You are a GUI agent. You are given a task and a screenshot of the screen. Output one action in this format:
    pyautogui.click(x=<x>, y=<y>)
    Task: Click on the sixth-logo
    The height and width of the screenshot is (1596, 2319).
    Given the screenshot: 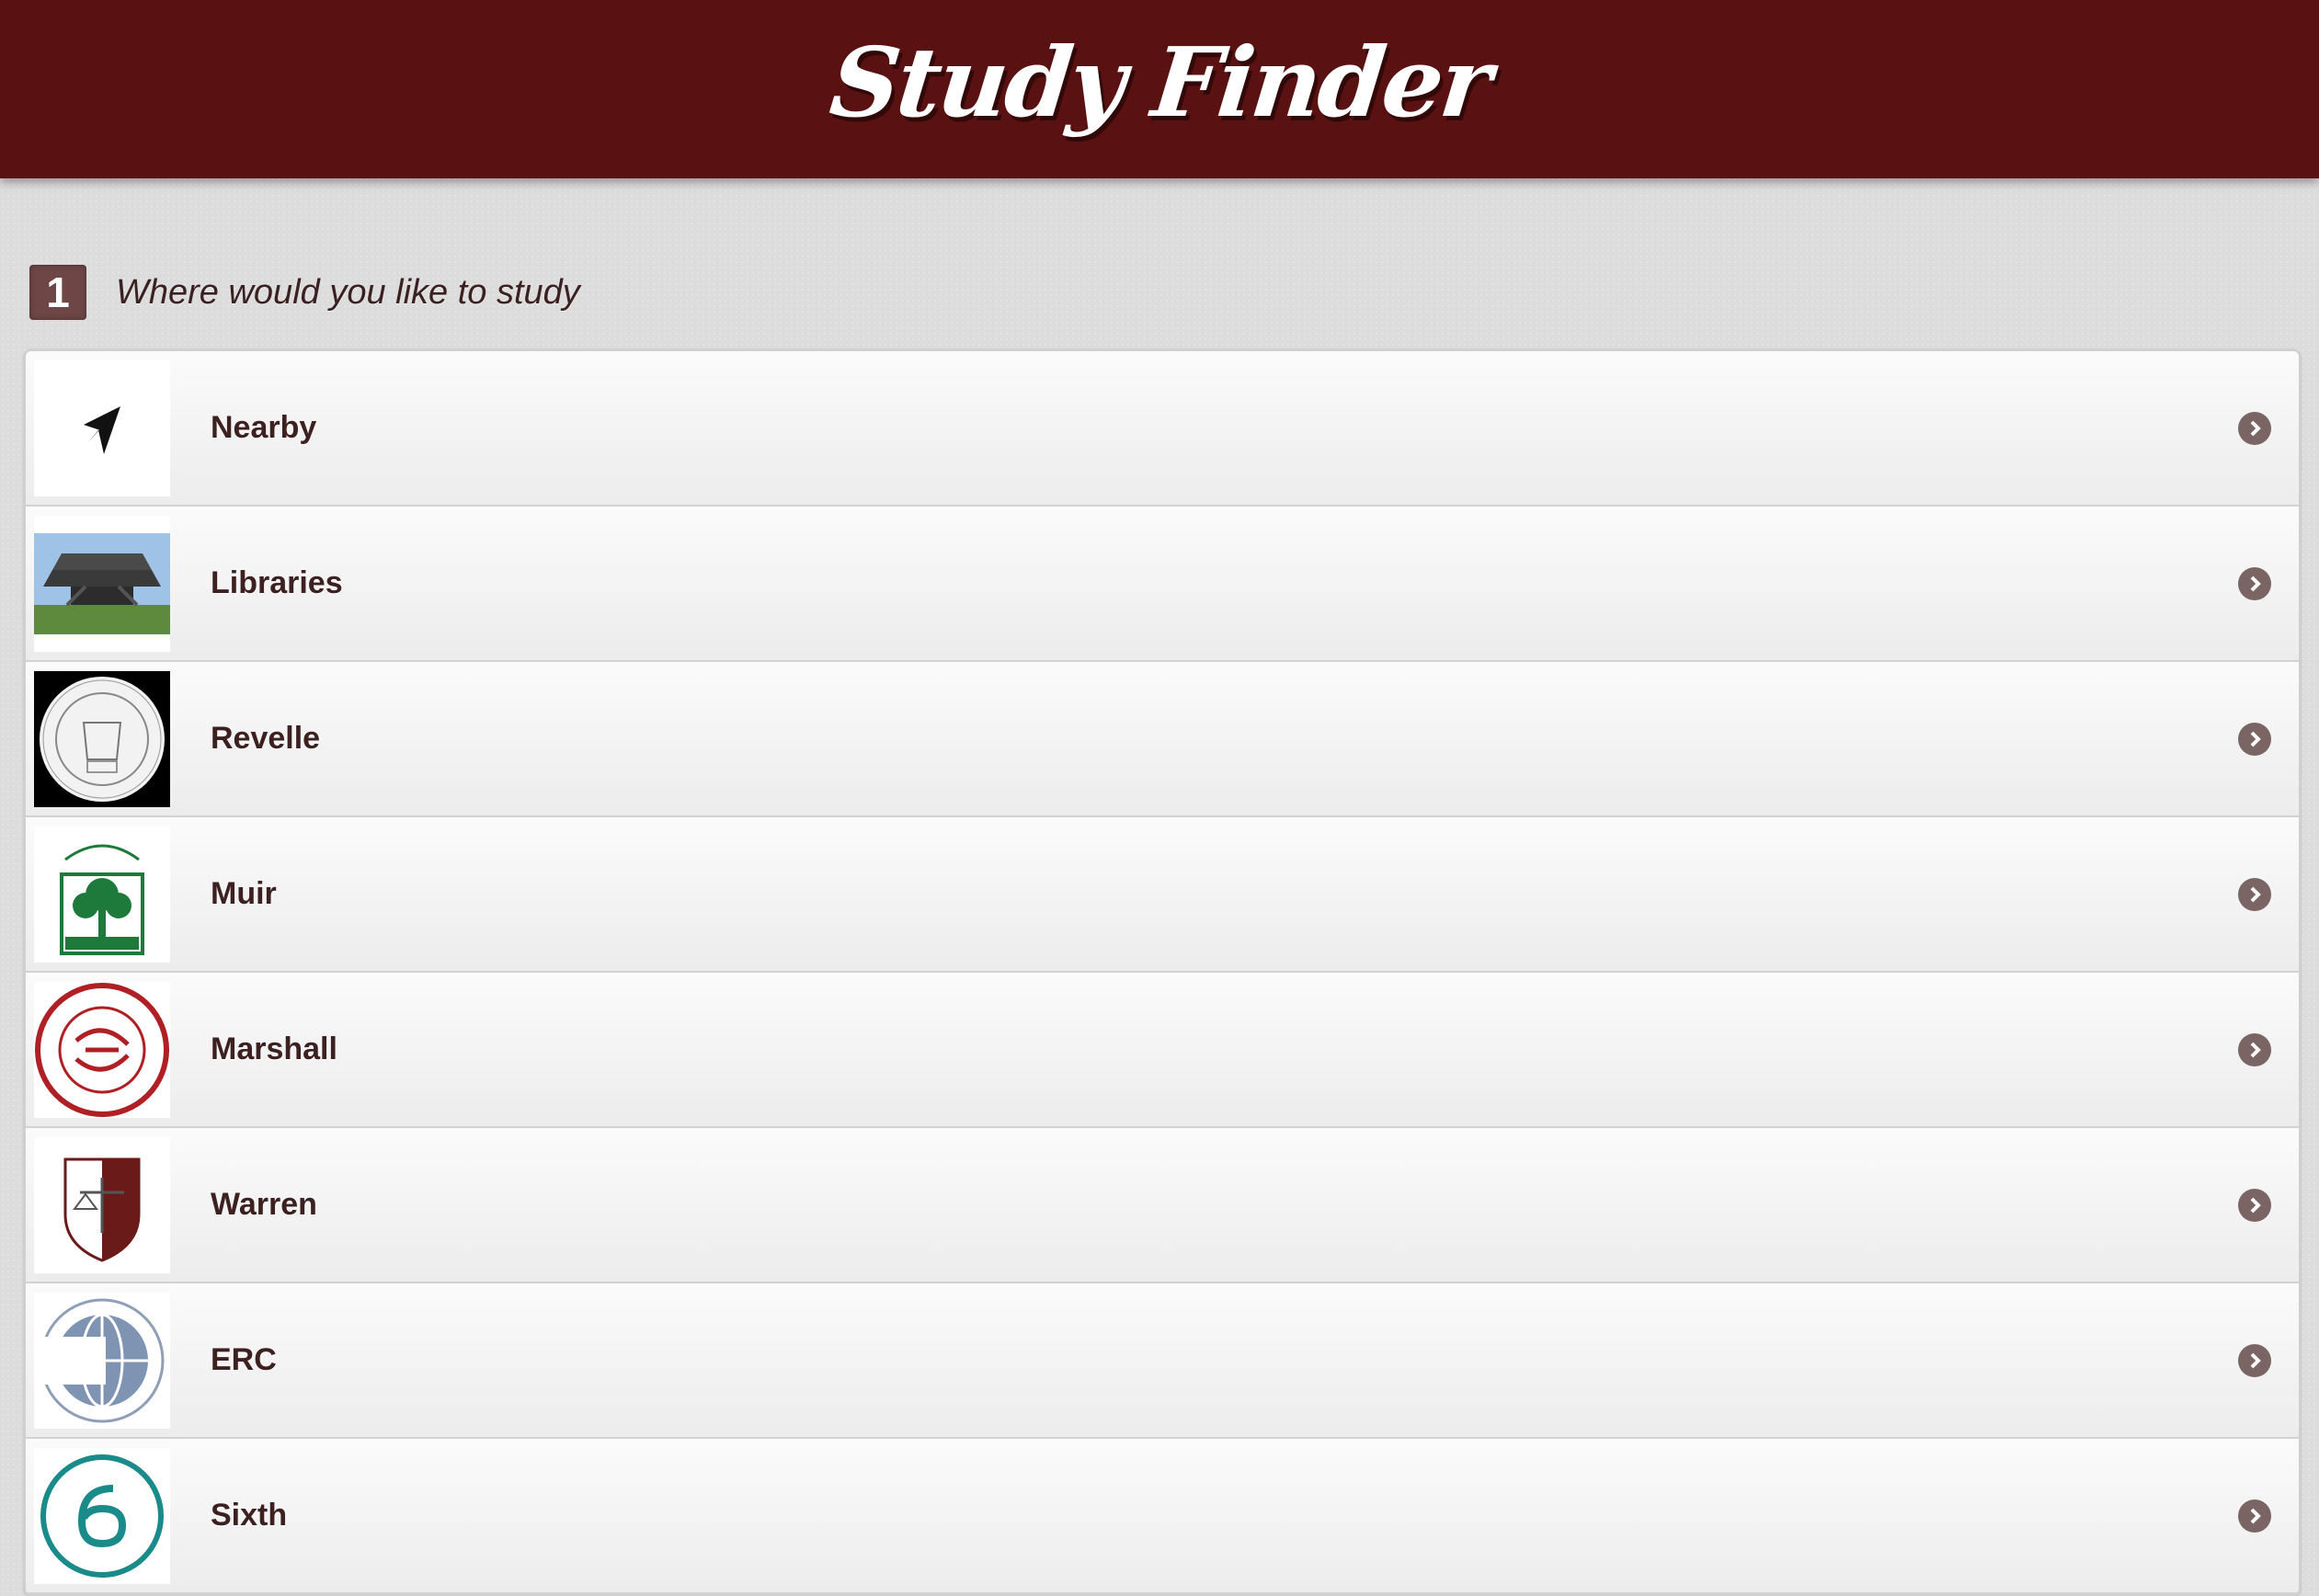 What is the action you would take?
    pyautogui.click(x=102, y=1515)
    